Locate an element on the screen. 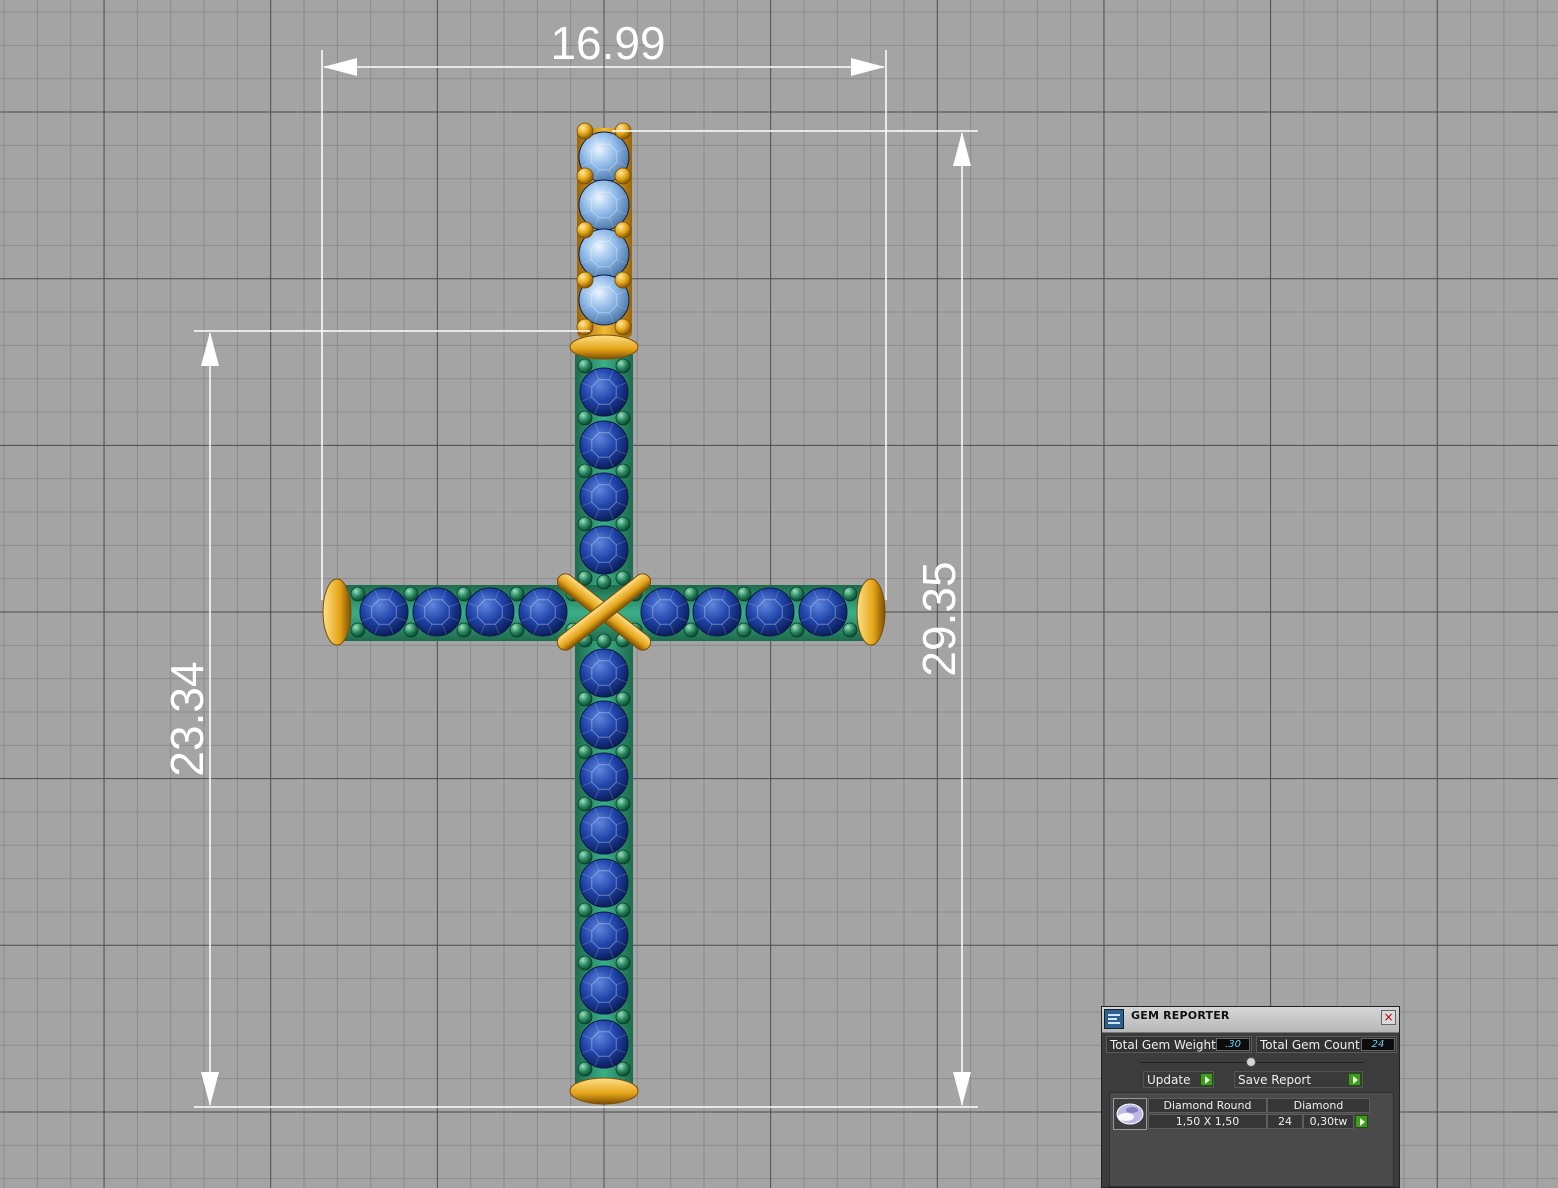  lower-height-dimension-label: 23.34 is located at coordinates (187, 718).